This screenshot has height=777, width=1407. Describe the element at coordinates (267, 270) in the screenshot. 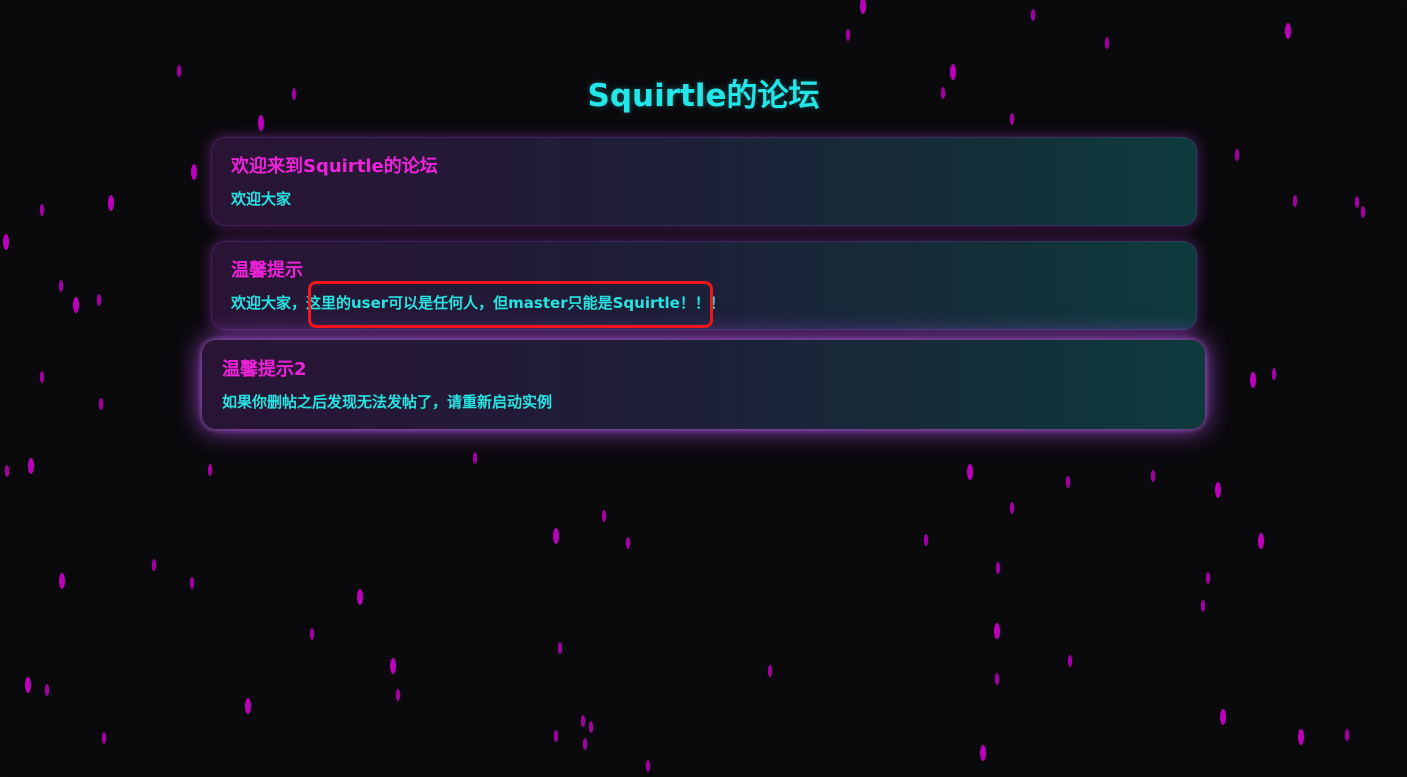

I see `post-title: 温馨提示` at that location.